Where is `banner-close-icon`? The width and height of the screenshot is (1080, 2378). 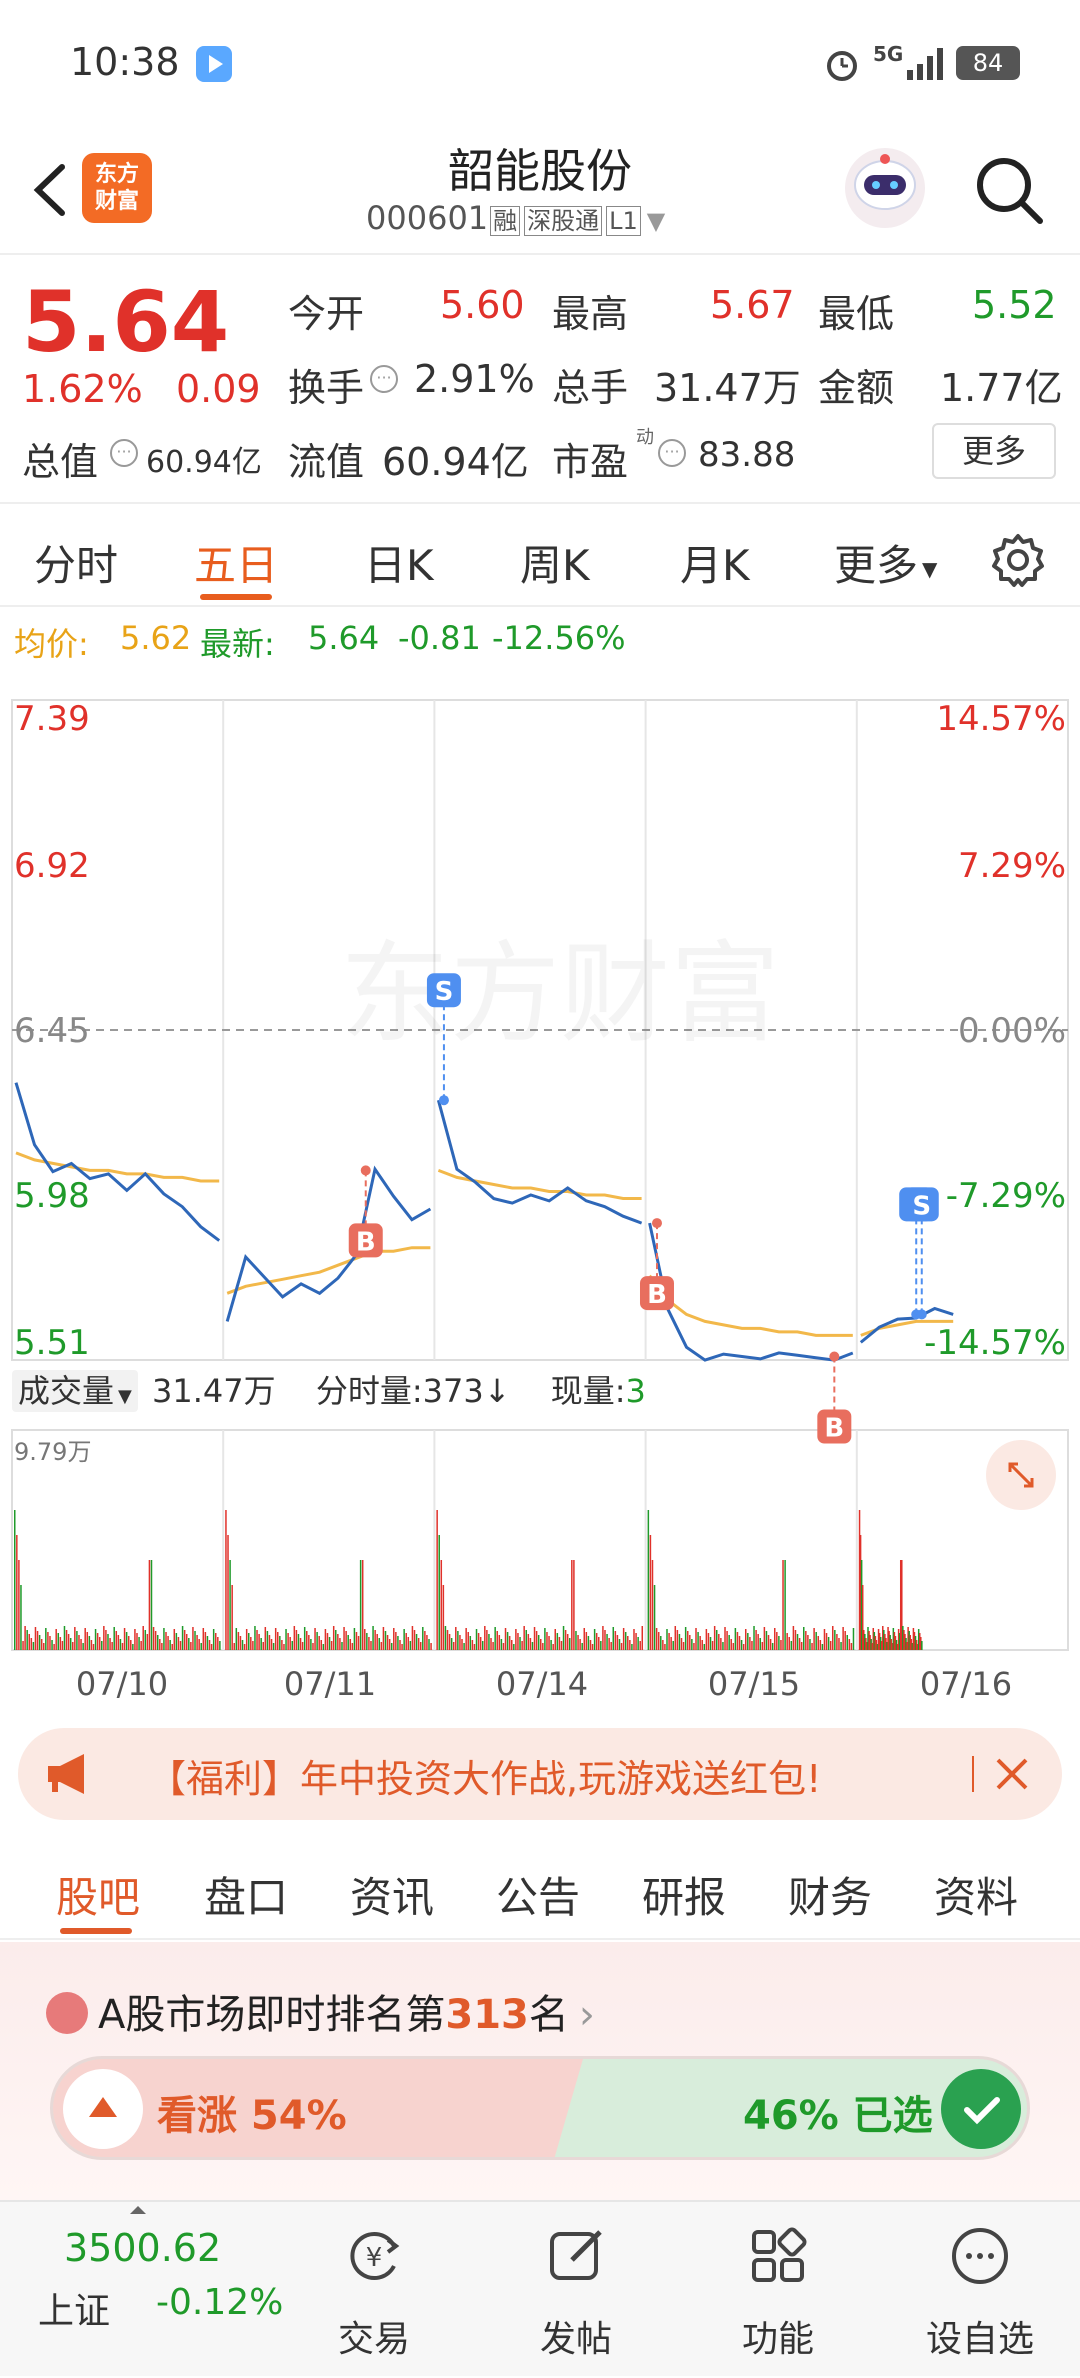 banner-close-icon is located at coordinates (1012, 1776).